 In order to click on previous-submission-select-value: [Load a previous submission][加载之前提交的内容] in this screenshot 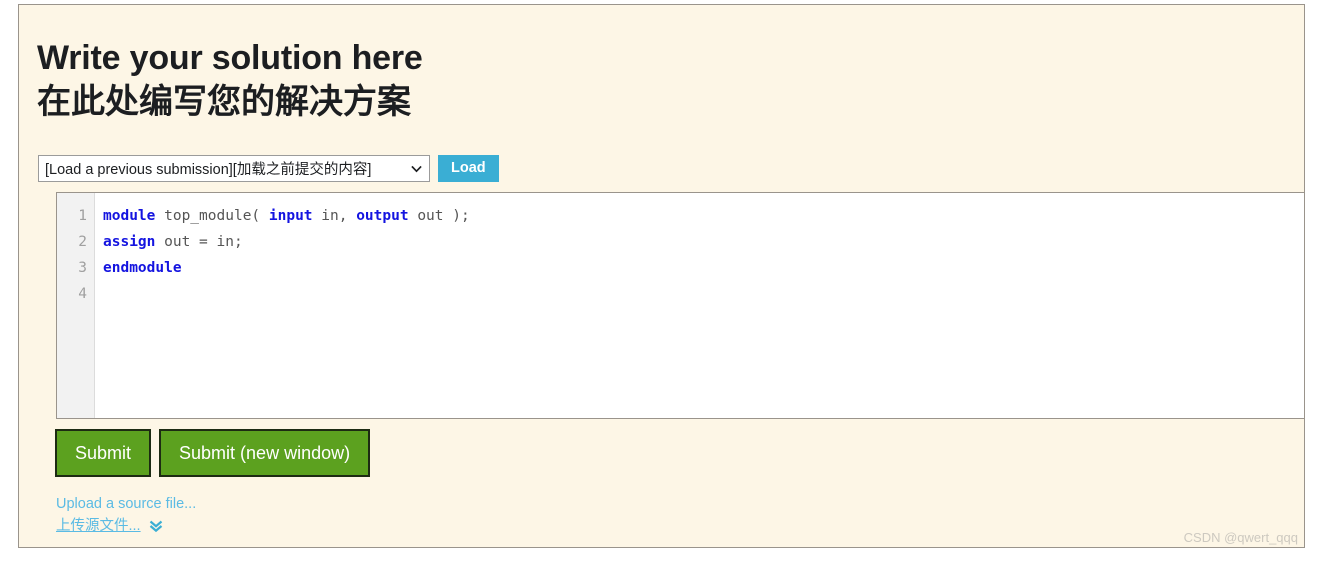, I will do `click(208, 170)`.